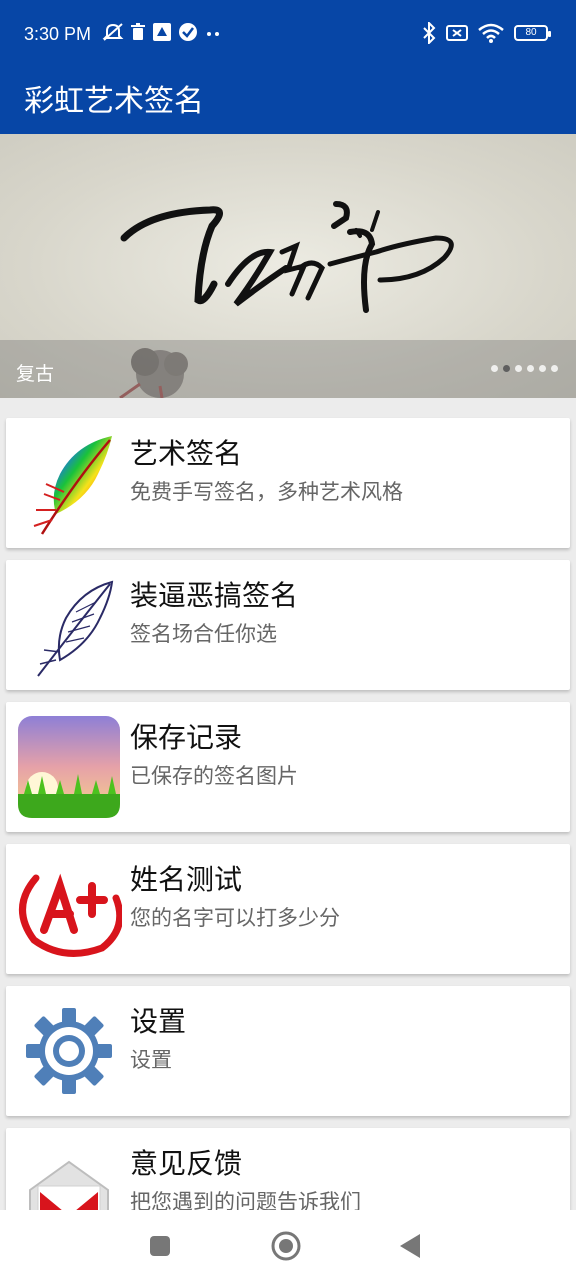 The width and height of the screenshot is (576, 1280). I want to click on app-bar: 彩虹艺术签名, so click(288, 93).